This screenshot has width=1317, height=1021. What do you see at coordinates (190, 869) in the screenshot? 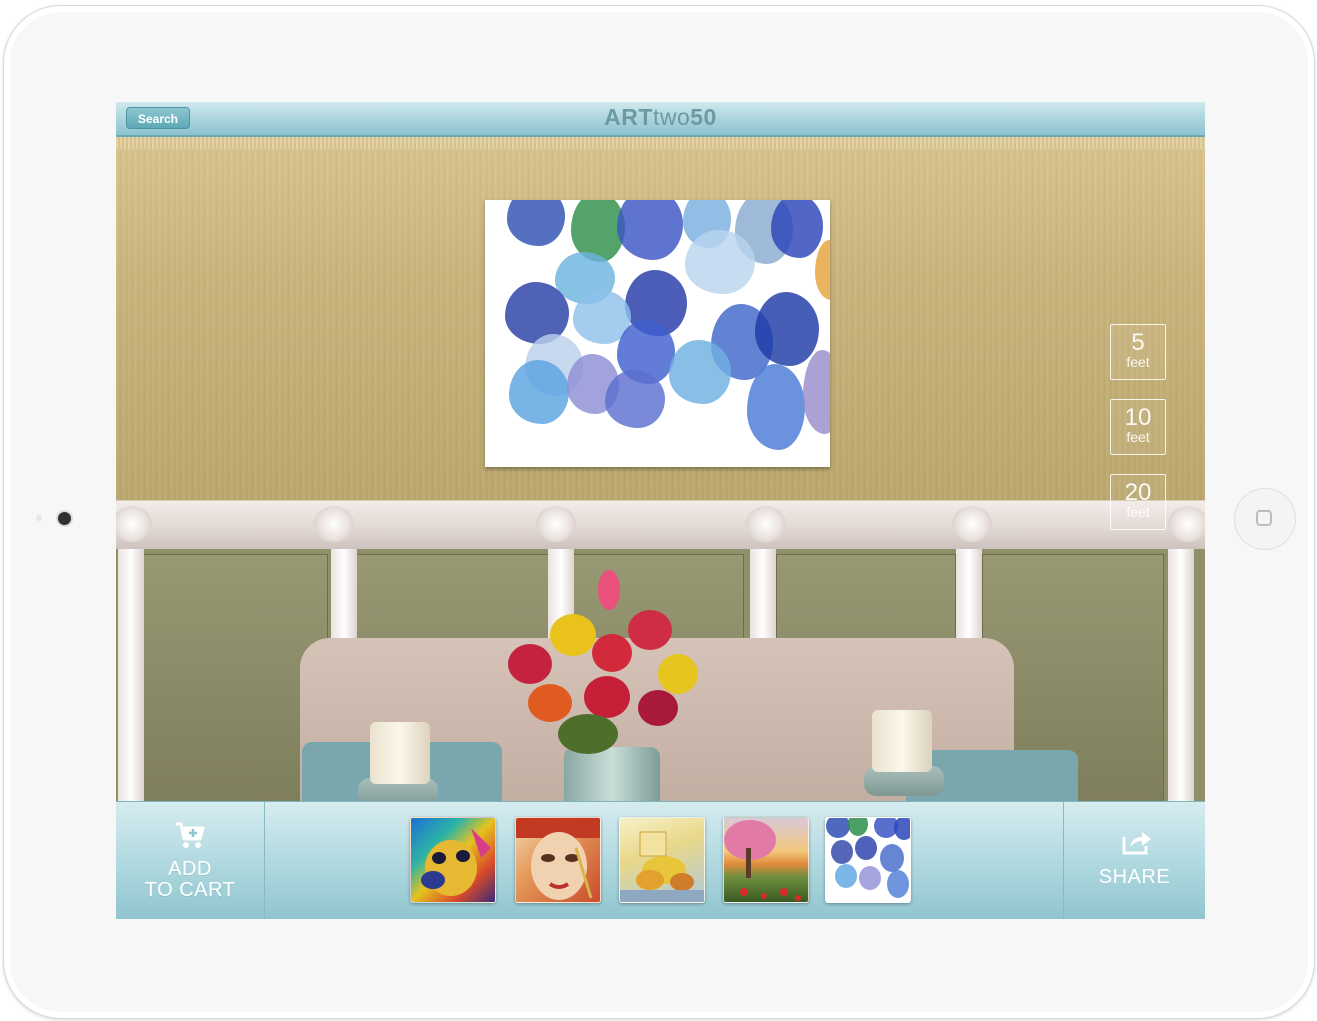
I see `add-to-cart-label-line1: ADD` at bounding box center [190, 869].